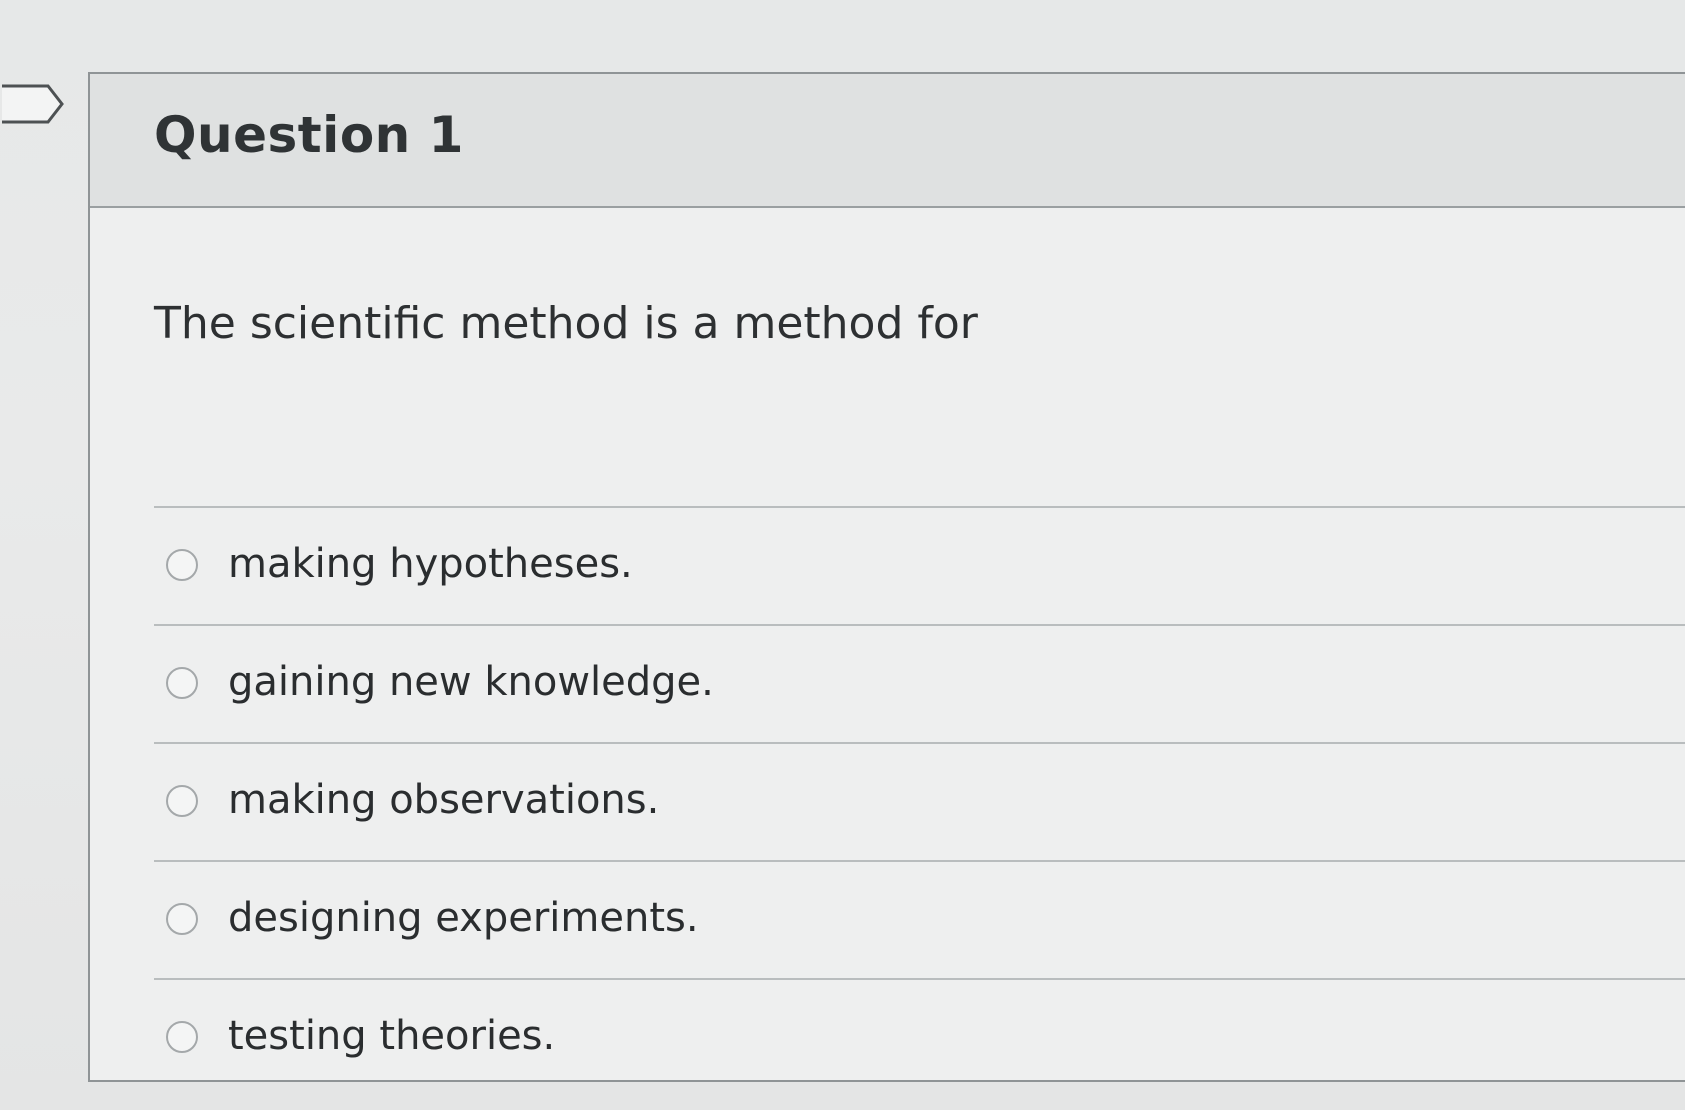  What do you see at coordinates (443, 800) in the screenshot?
I see `answer-label: making observations.` at bounding box center [443, 800].